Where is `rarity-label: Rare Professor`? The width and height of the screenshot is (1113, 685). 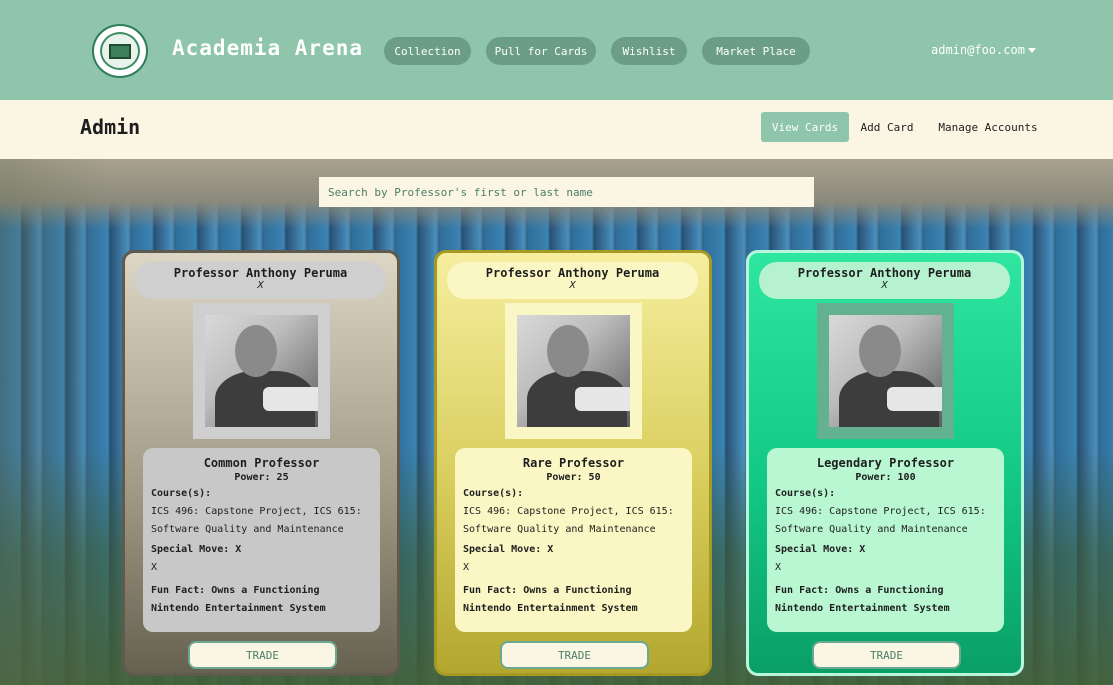
rarity-label: Rare Professor is located at coordinates (573, 463).